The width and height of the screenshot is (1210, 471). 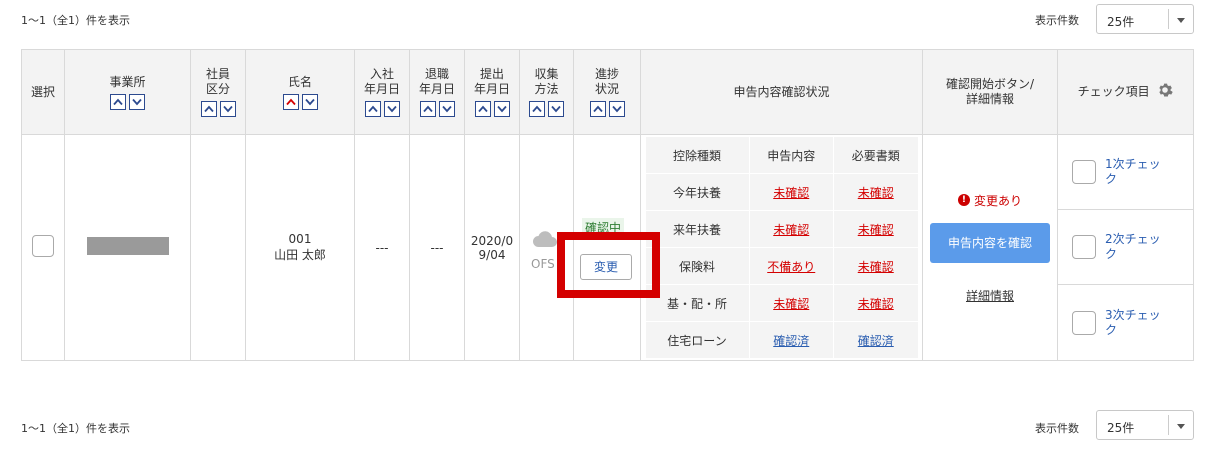 What do you see at coordinates (963, 200) in the screenshot?
I see `alert-icon: !` at bounding box center [963, 200].